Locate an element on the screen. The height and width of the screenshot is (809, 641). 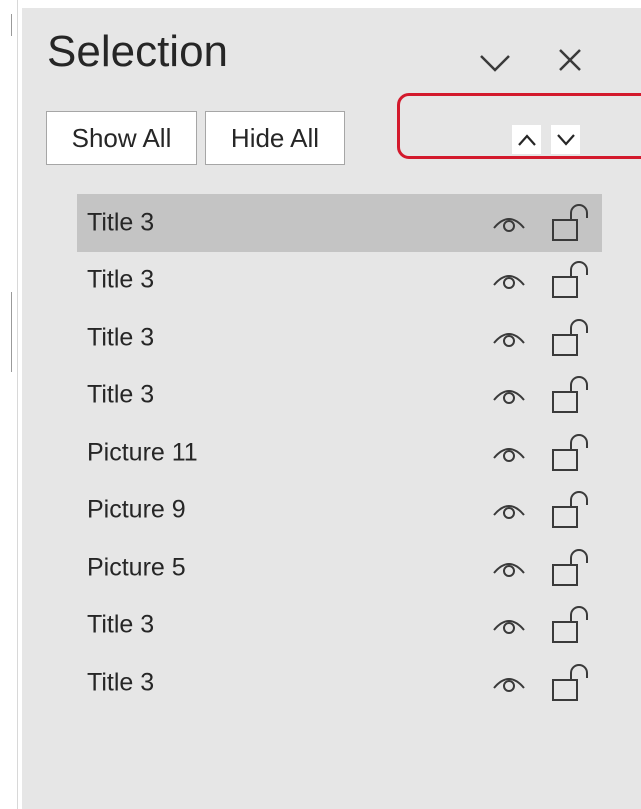
selection-list-item: Picture 5 is located at coordinates (339, 568).